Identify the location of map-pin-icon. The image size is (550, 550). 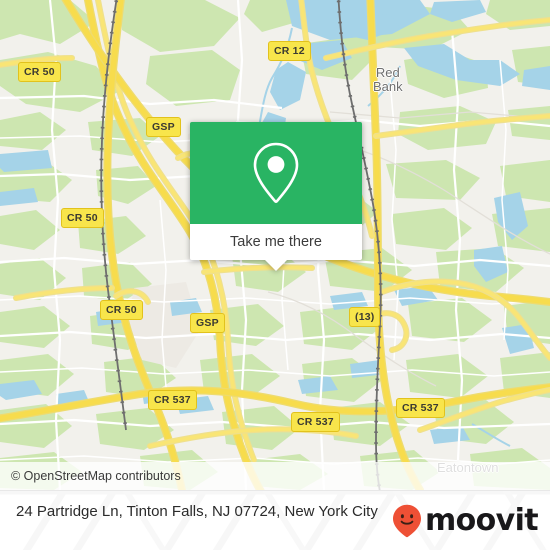
(276, 172).